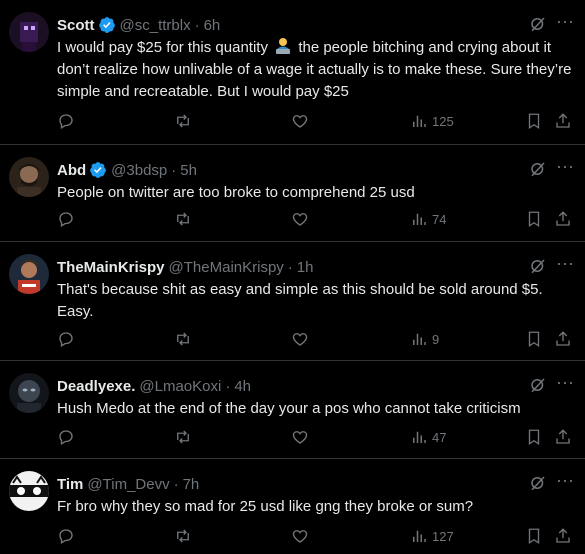  Describe the element at coordinates (76, 25) in the screenshot. I see `display-name: Scott` at that location.